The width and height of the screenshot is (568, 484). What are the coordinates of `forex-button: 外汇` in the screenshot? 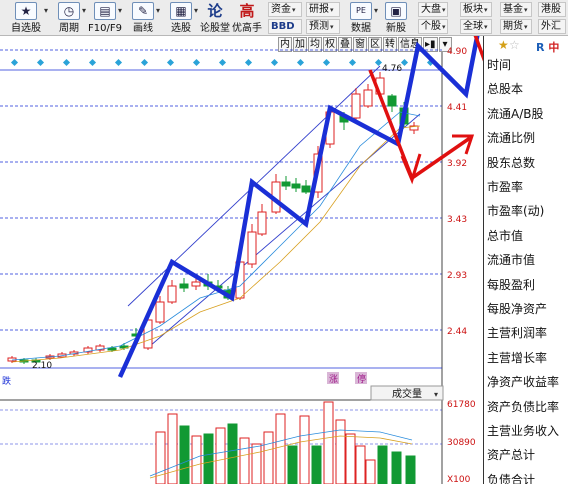 It's located at (552, 26).